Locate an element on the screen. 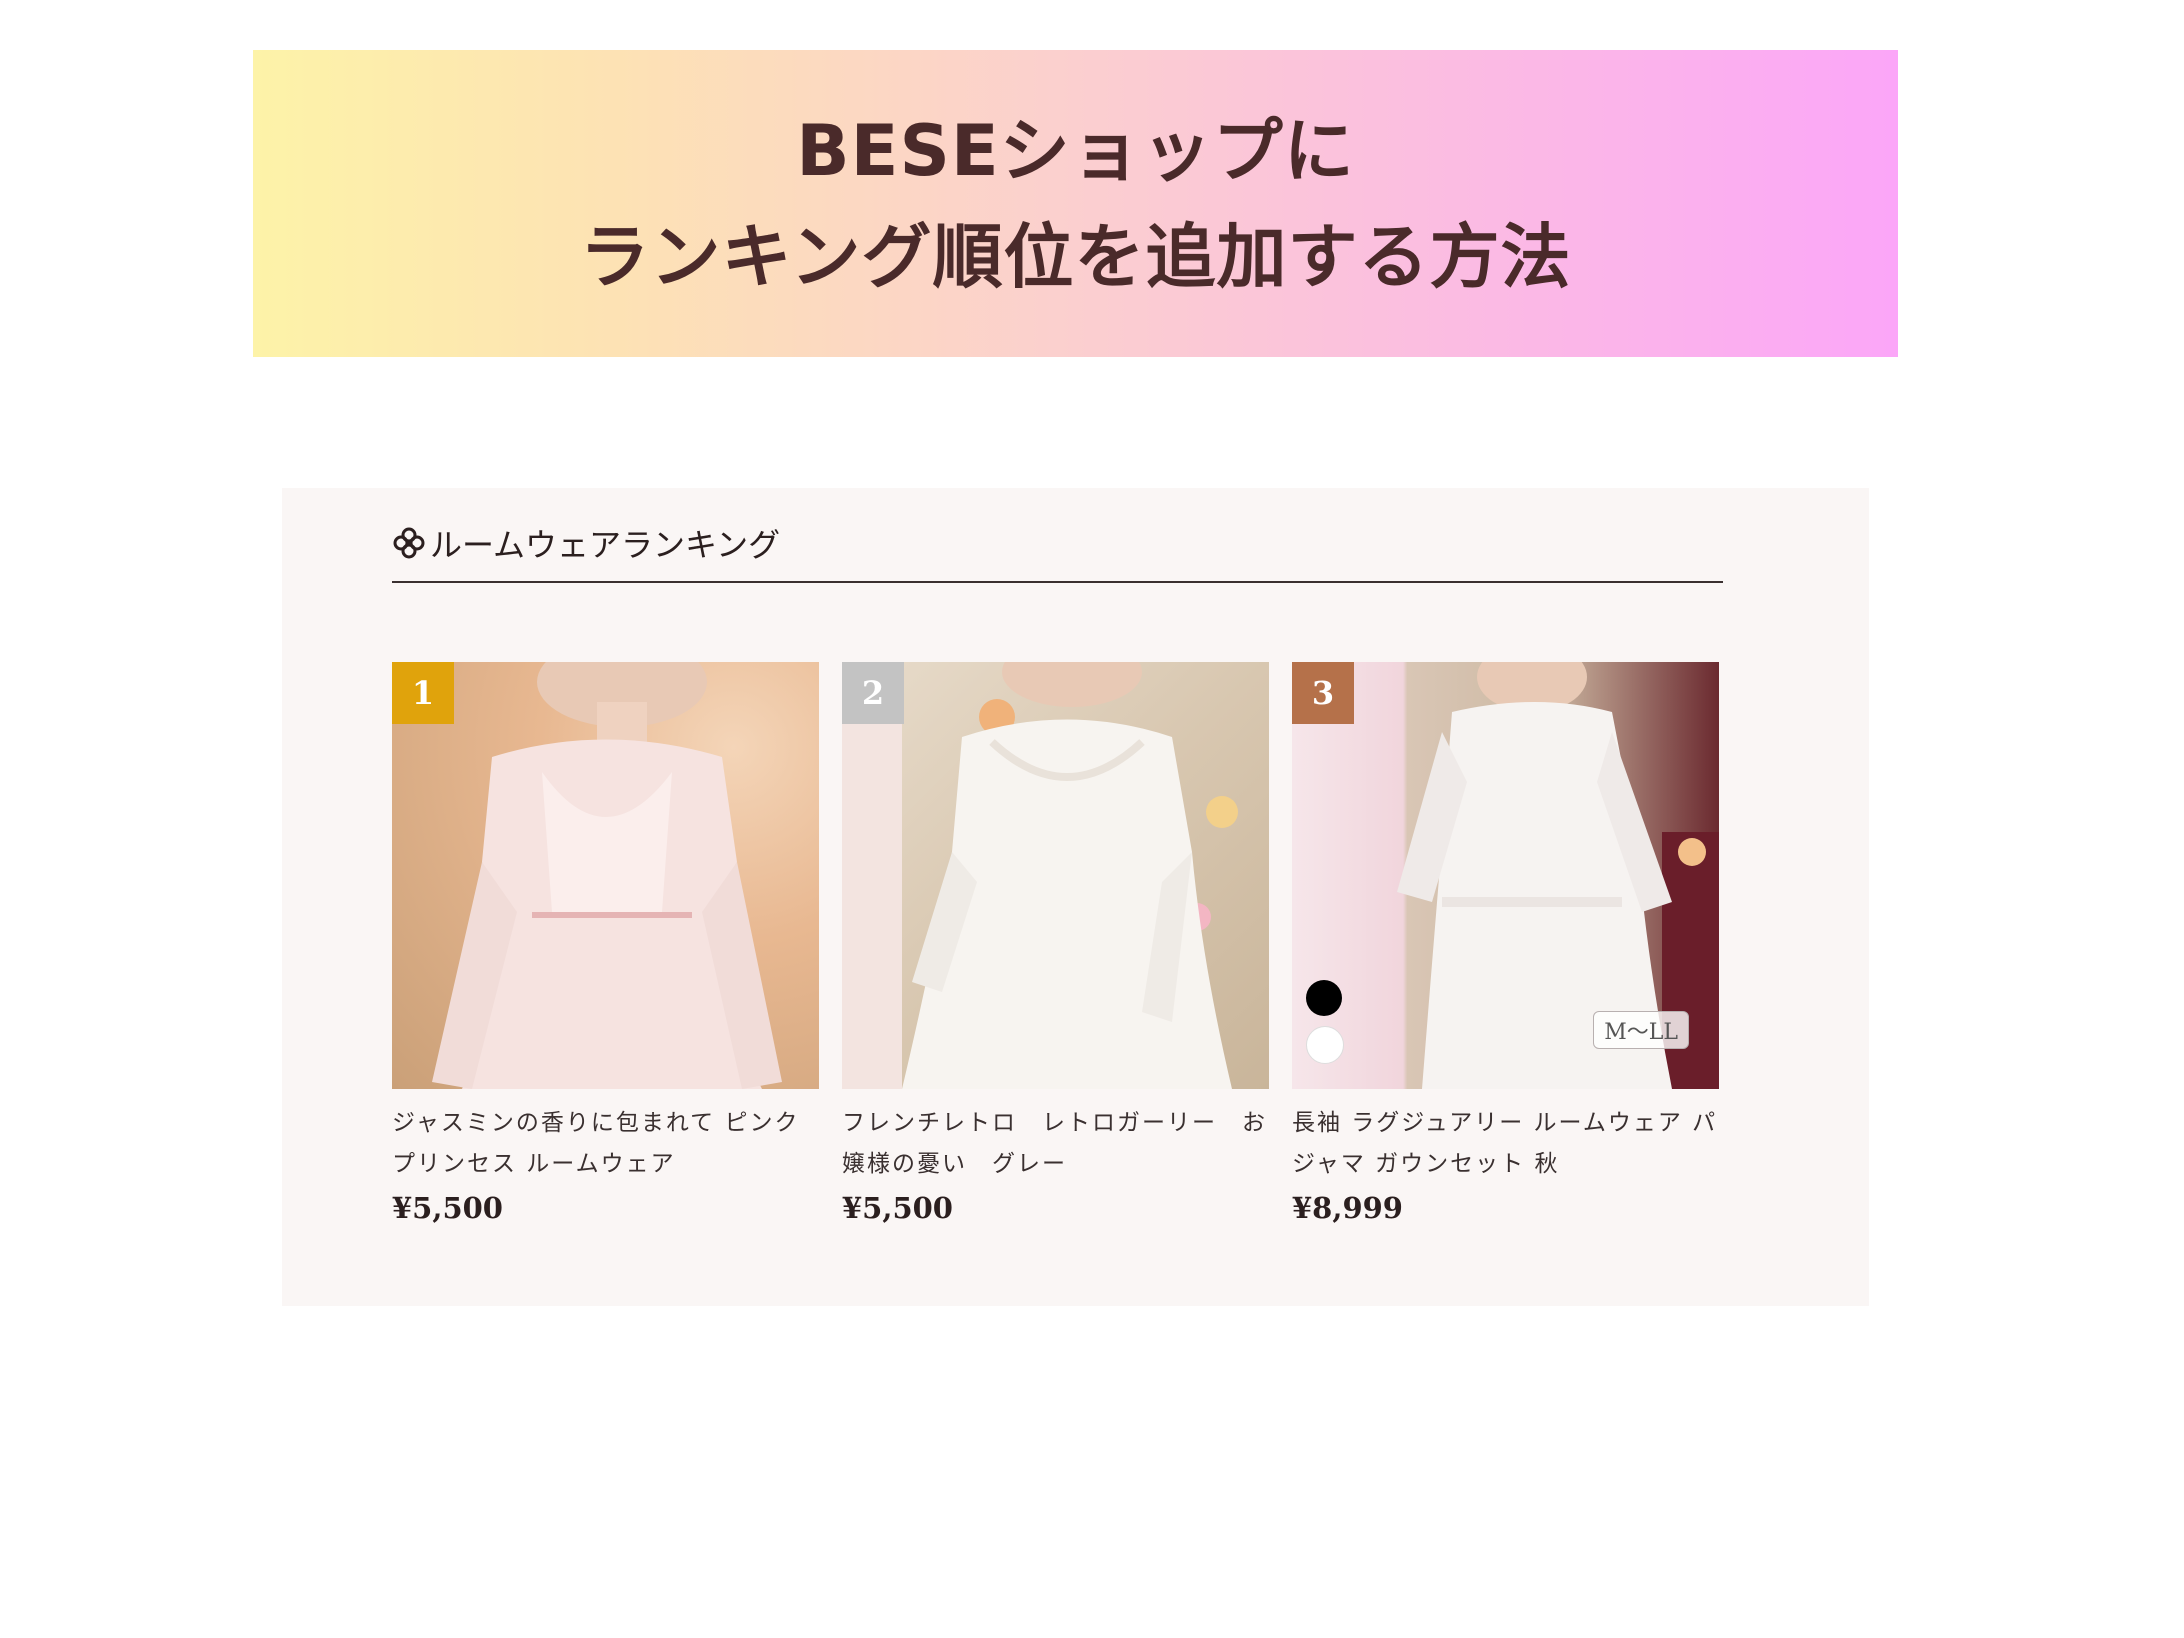  product-card-2: 2 フレンチレトロ レトロガーリー お嬢様の憂い グレー ¥5,500 is located at coordinates (1055, 943).